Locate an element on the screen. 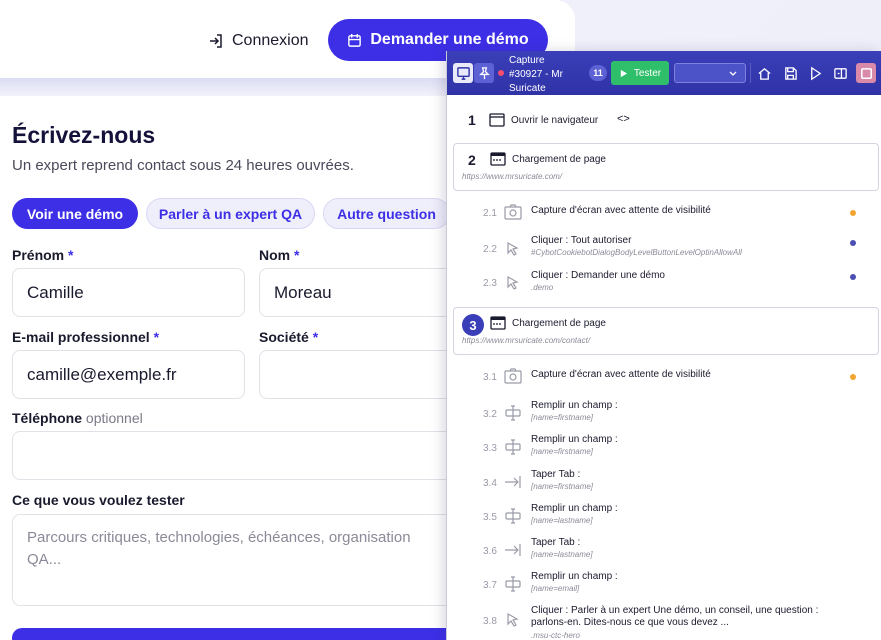 This screenshot has height=640, width=881. substep-number: 2.1 is located at coordinates (490, 213).